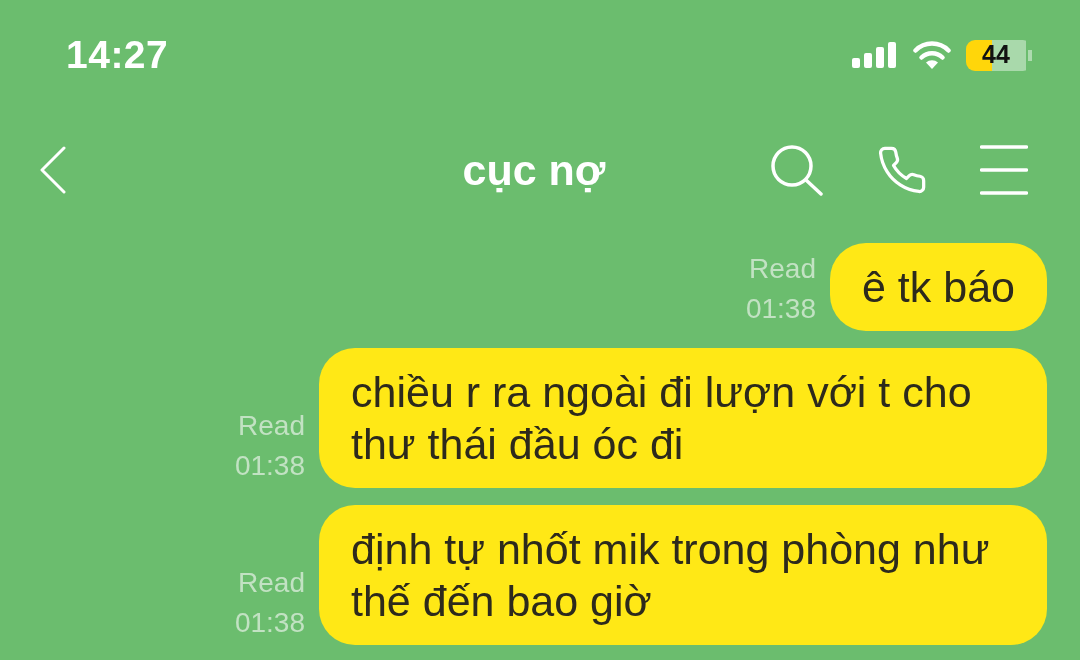  What do you see at coordinates (53, 170) in the screenshot?
I see `back-icon` at bounding box center [53, 170].